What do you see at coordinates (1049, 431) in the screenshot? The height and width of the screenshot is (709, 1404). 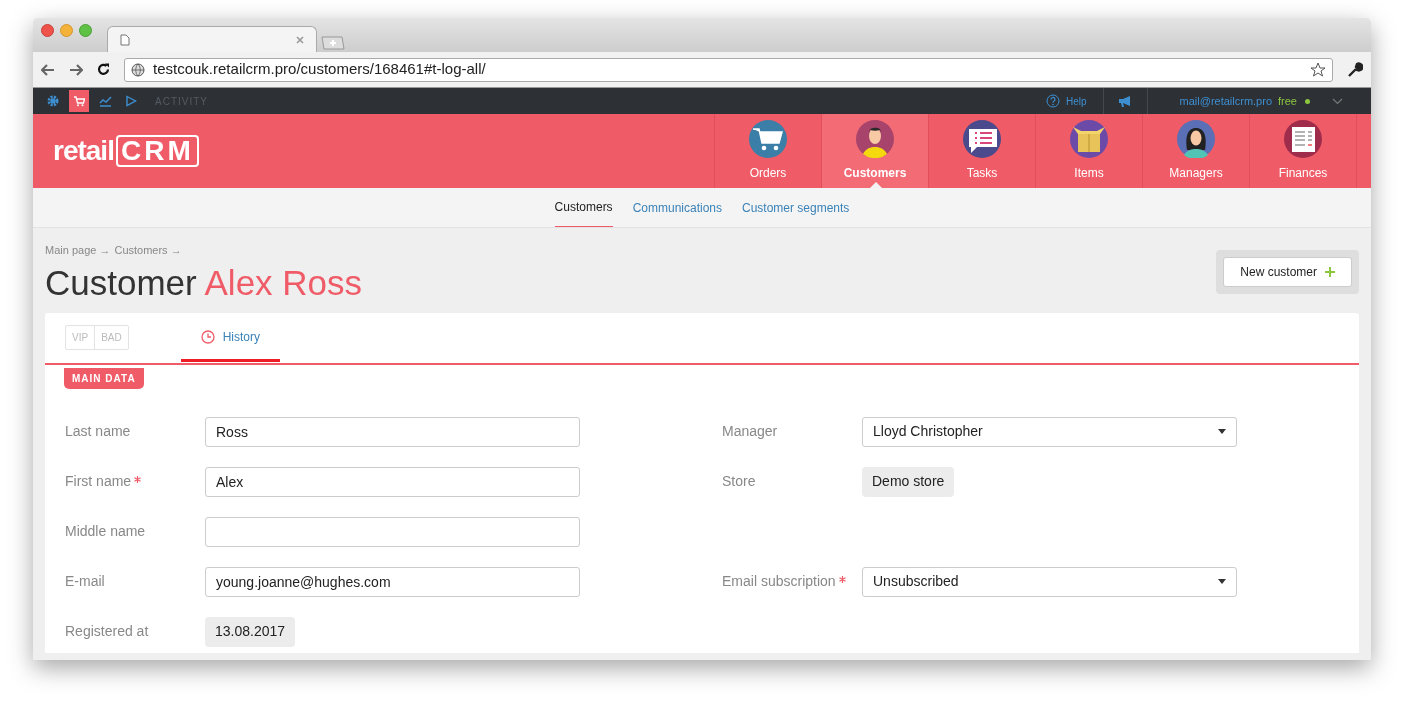 I see `select-field: Lloyd Christopher` at bounding box center [1049, 431].